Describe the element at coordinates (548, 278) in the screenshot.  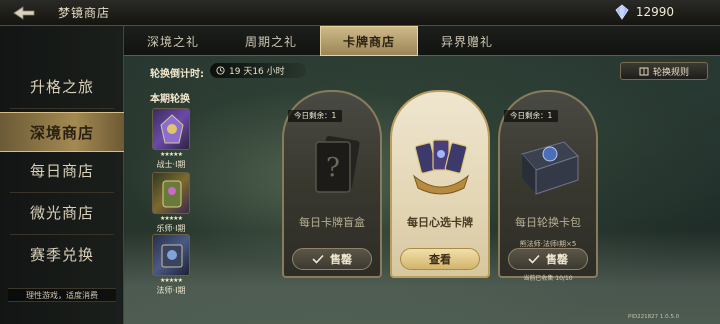
I see `collection-progress: 当前已收集 10/10` at that location.